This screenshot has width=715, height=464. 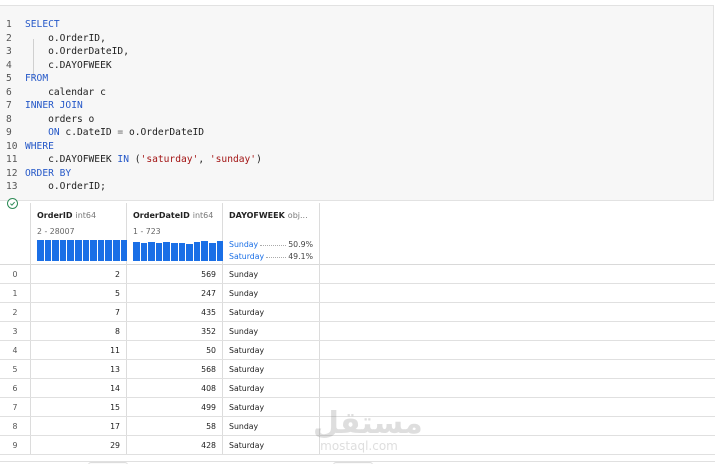 I want to click on row-index: 4, so click(x=15, y=350).